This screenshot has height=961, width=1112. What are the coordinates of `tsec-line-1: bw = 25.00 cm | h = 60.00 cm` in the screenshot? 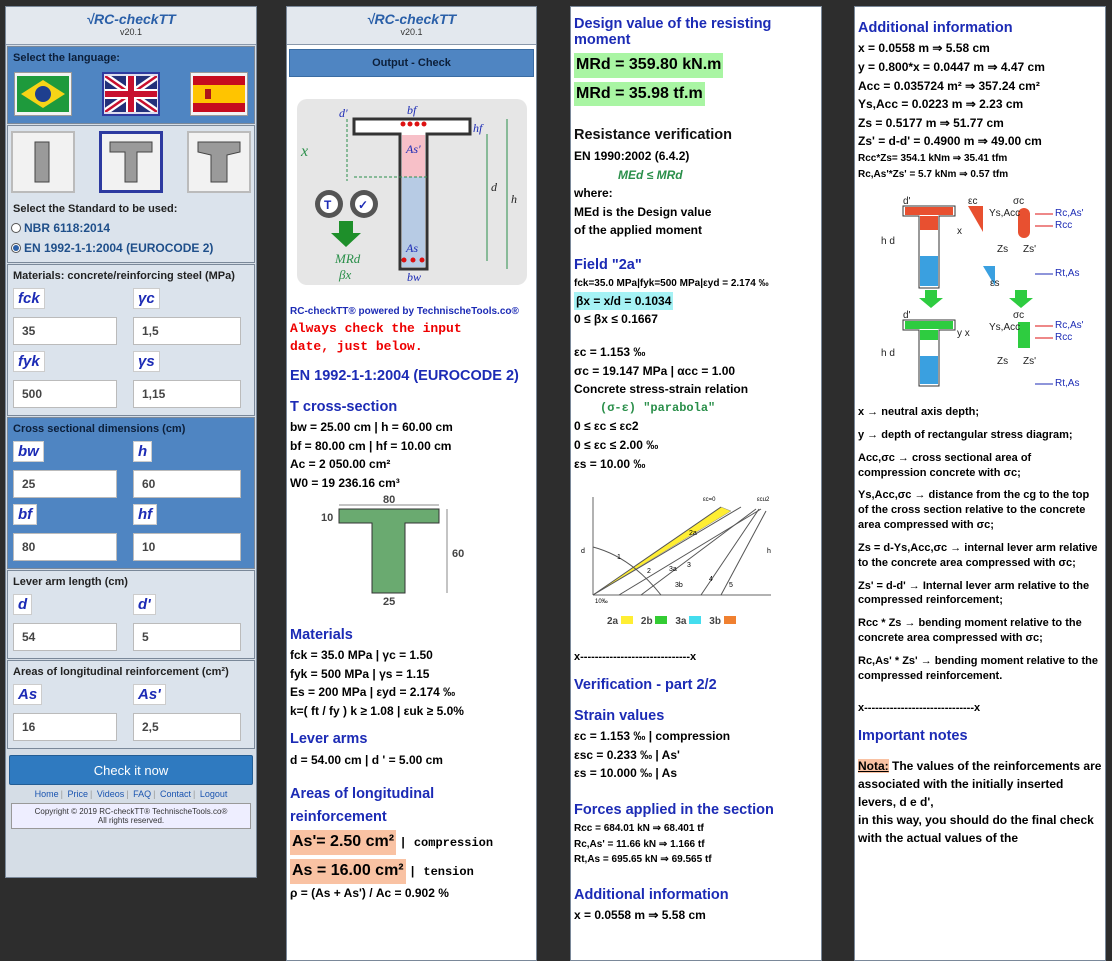 It's located at (371, 427).